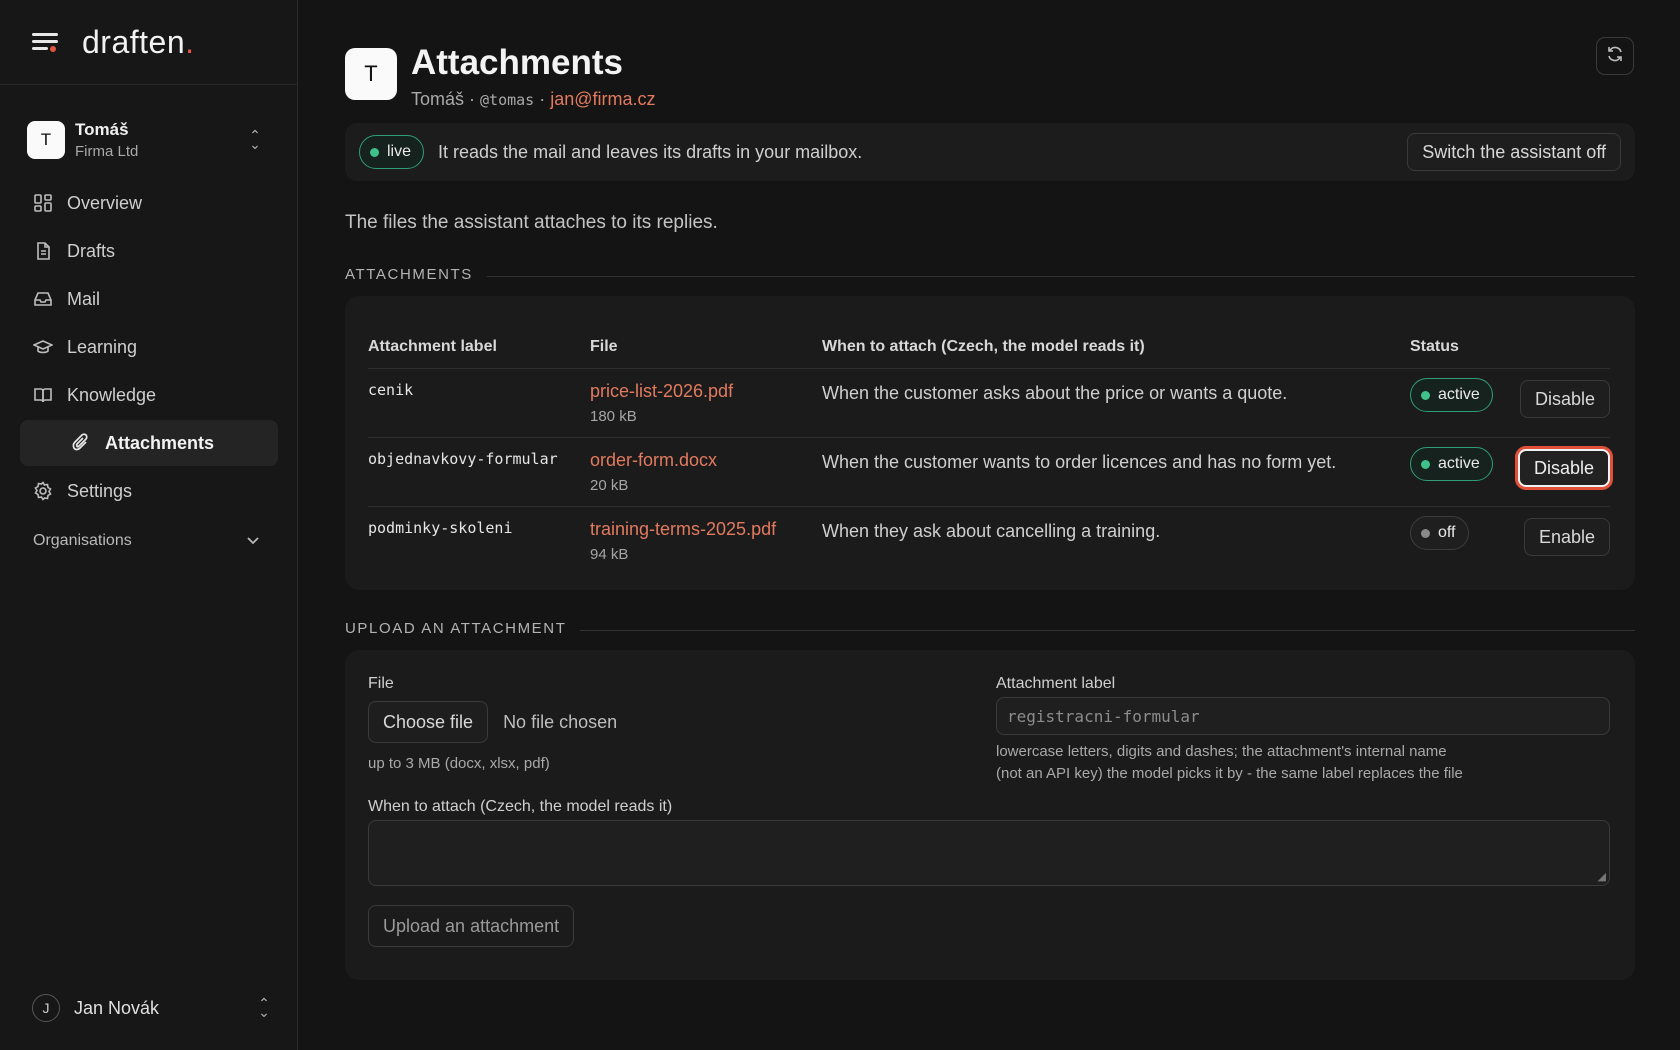  What do you see at coordinates (149, 491) in the screenshot?
I see `sidebar-item-settings: Settings` at bounding box center [149, 491].